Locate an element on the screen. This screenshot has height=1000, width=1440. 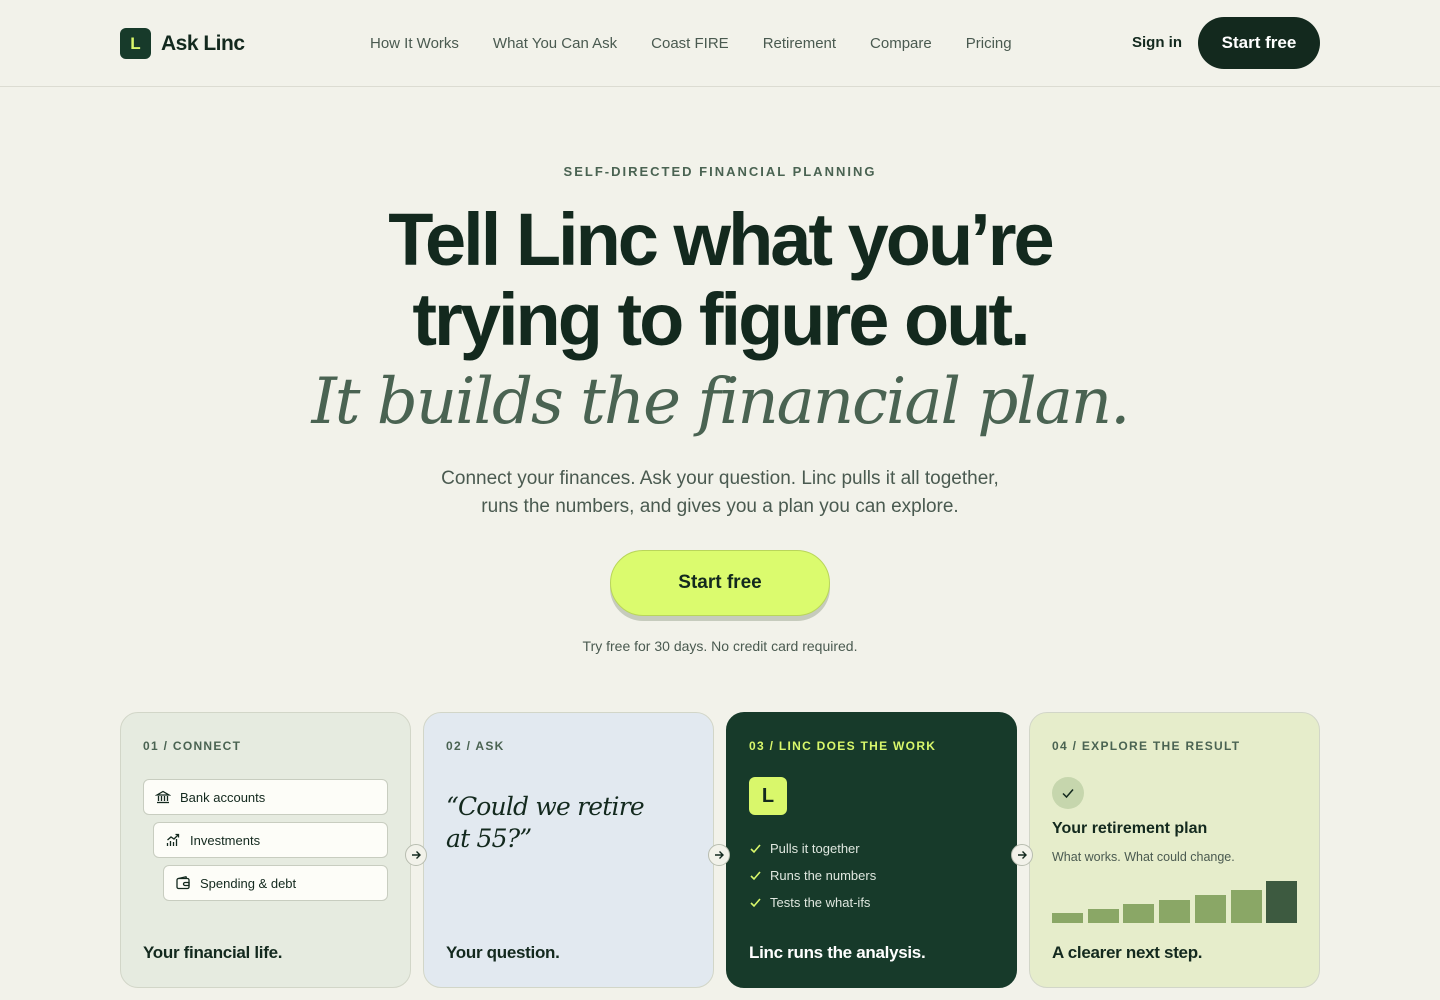
logo-mark-icon: L is located at coordinates (135, 43).